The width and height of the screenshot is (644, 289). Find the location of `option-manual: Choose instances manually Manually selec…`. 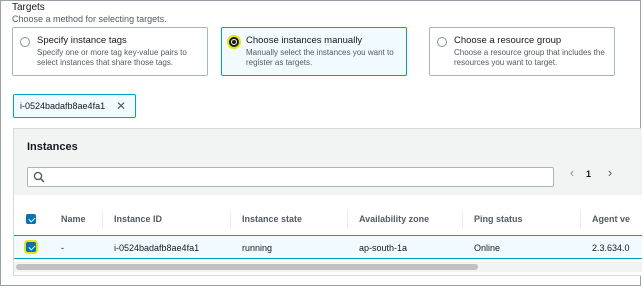

option-manual: Choose instances manually Manually selec… is located at coordinates (314, 51).